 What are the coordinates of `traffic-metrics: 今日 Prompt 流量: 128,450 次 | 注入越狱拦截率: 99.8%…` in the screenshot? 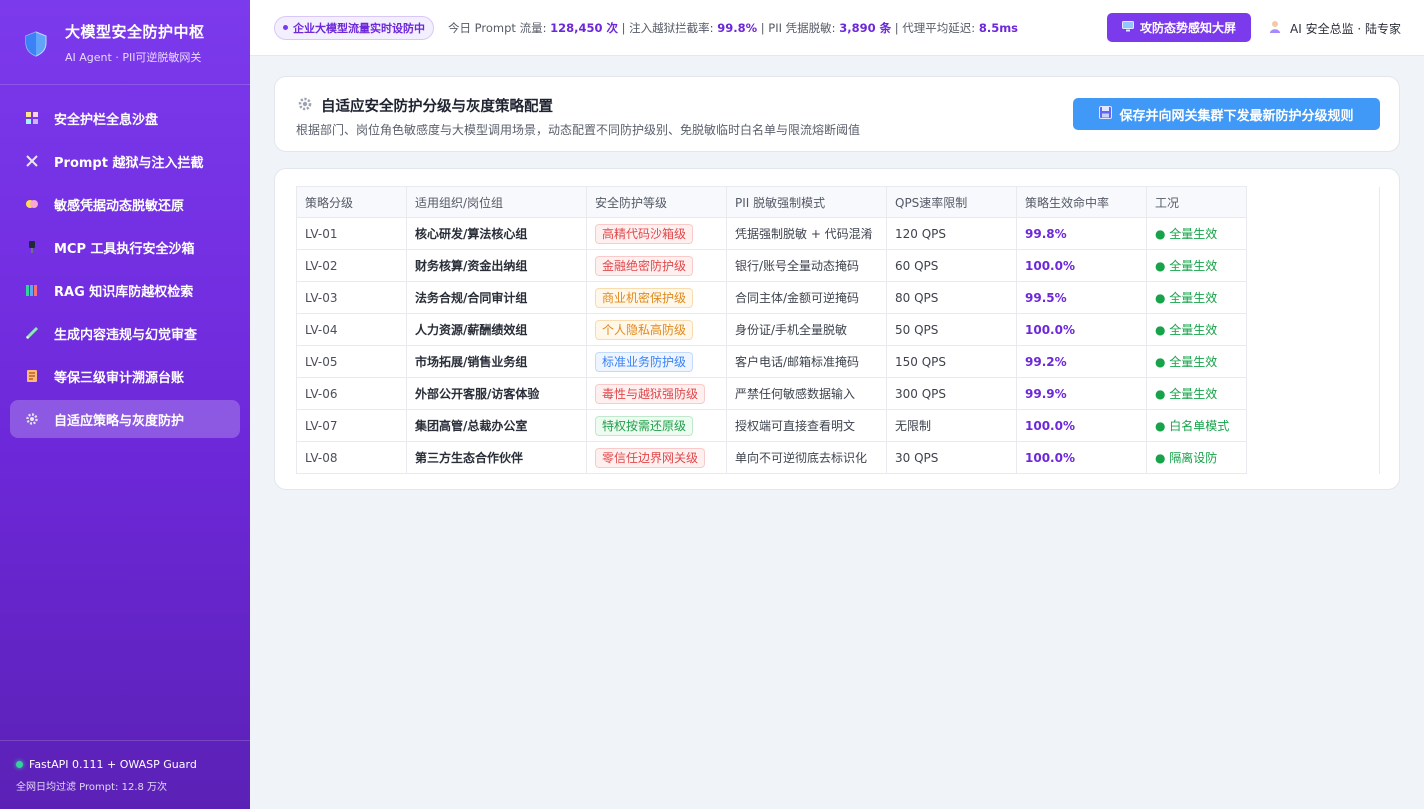 It's located at (733, 28).